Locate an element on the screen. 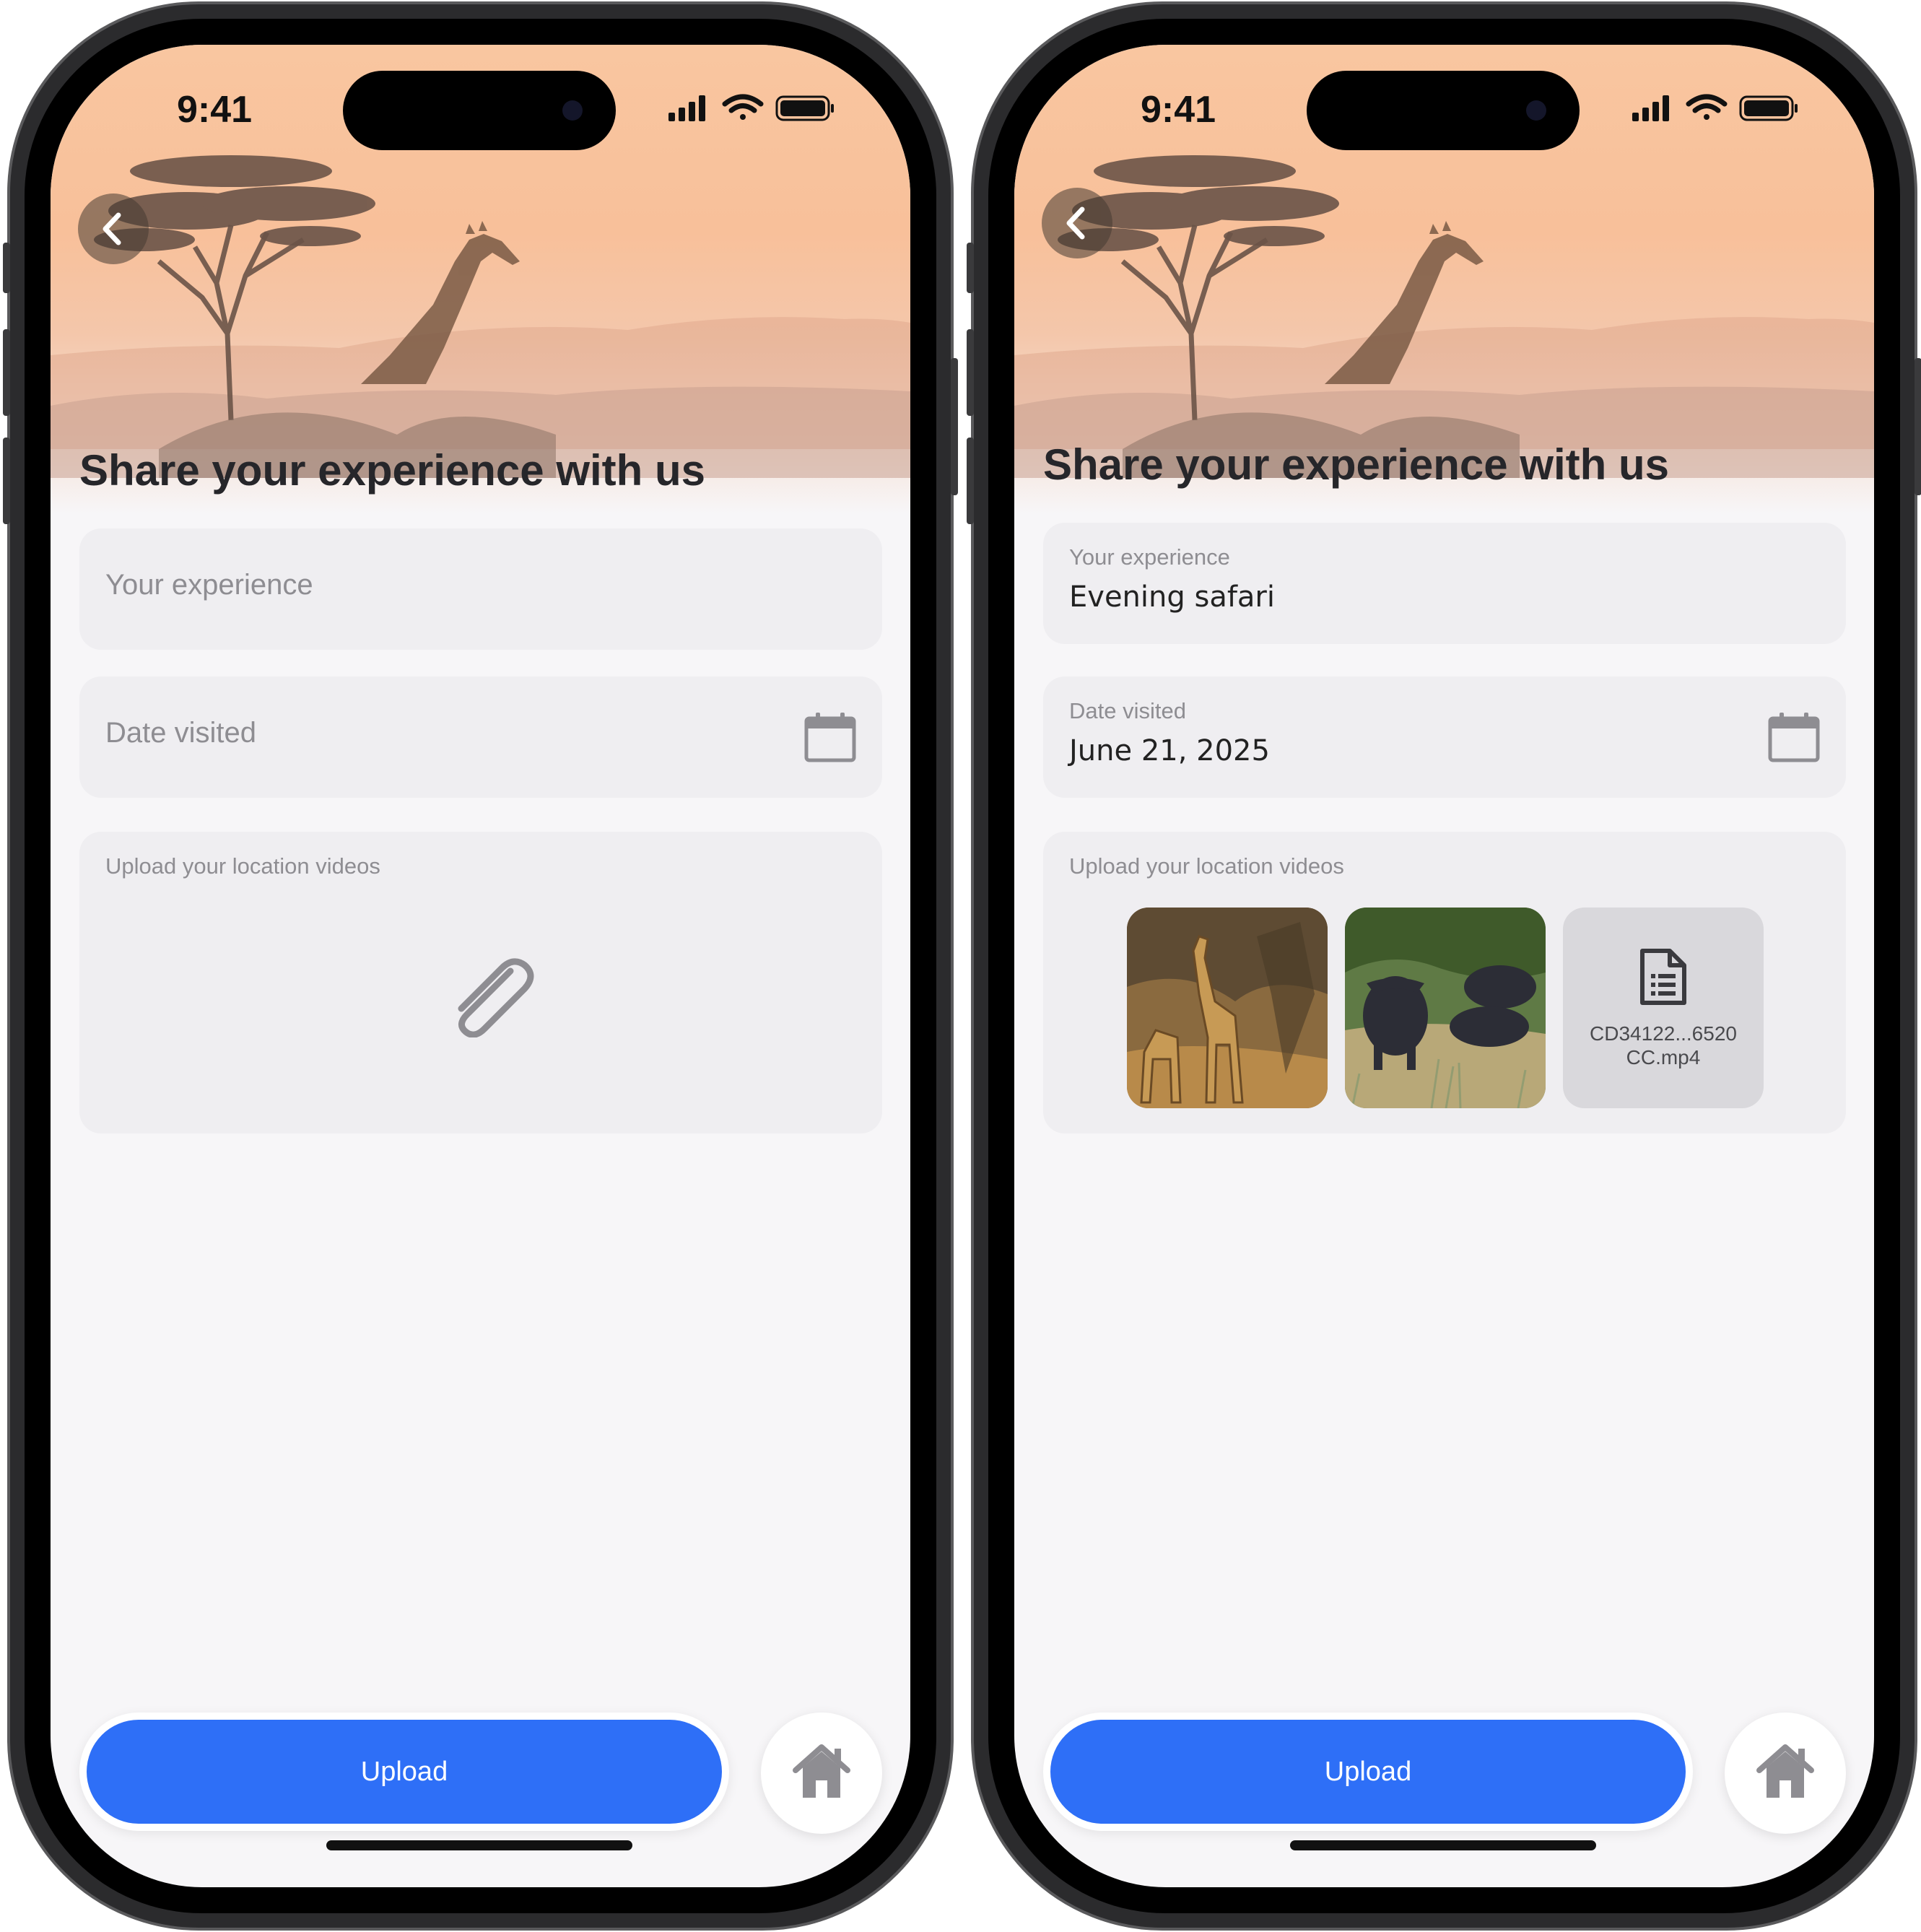  experience-value: Evening safari is located at coordinates (1172, 597).